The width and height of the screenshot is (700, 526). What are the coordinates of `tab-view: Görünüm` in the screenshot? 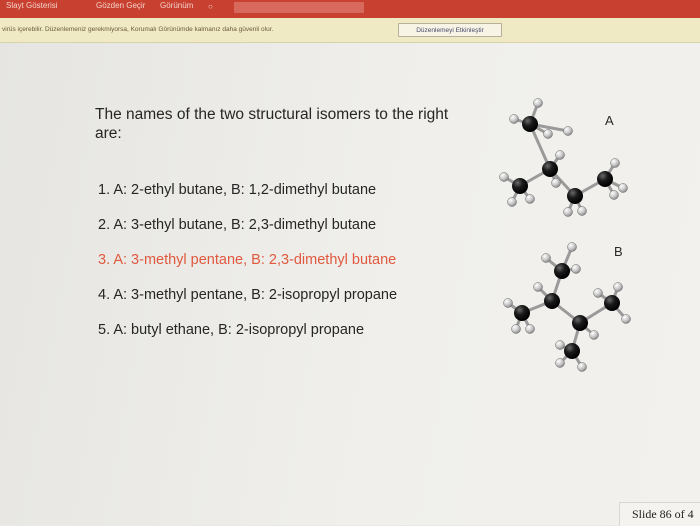 It's located at (176, 6).